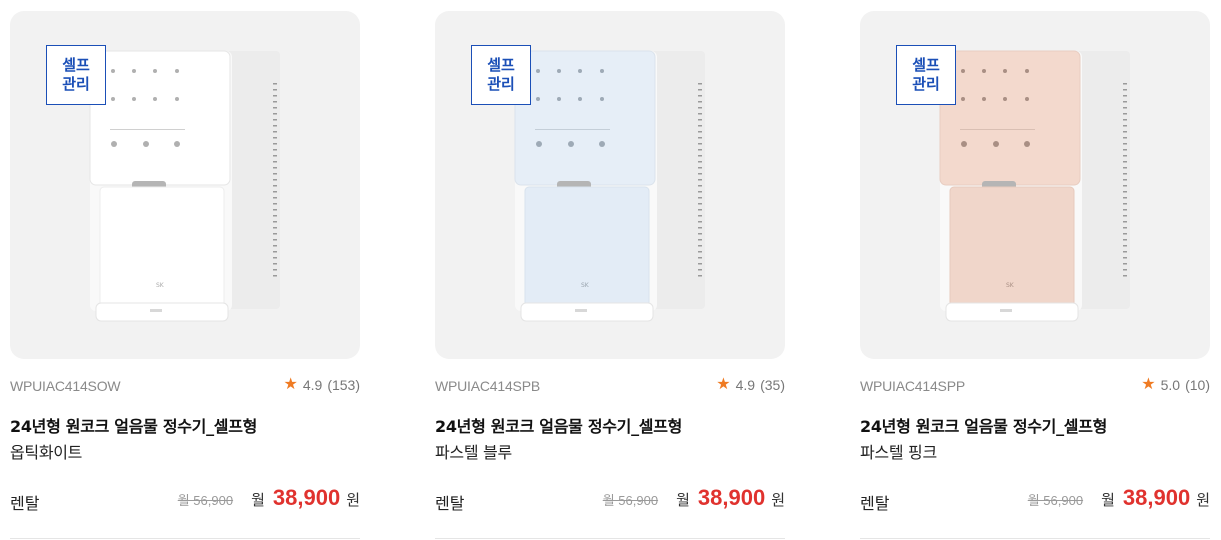 The width and height of the screenshot is (1221, 540). What do you see at coordinates (1197, 385) in the screenshot?
I see `review-count: (10)` at bounding box center [1197, 385].